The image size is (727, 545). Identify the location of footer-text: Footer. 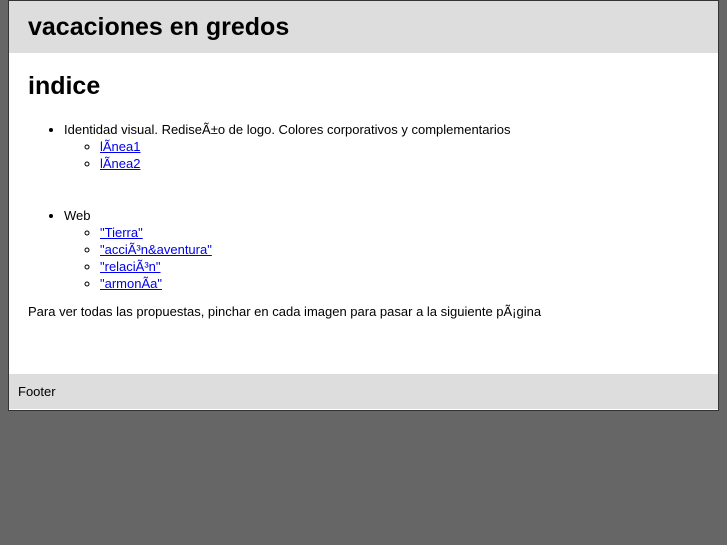
(37, 391).